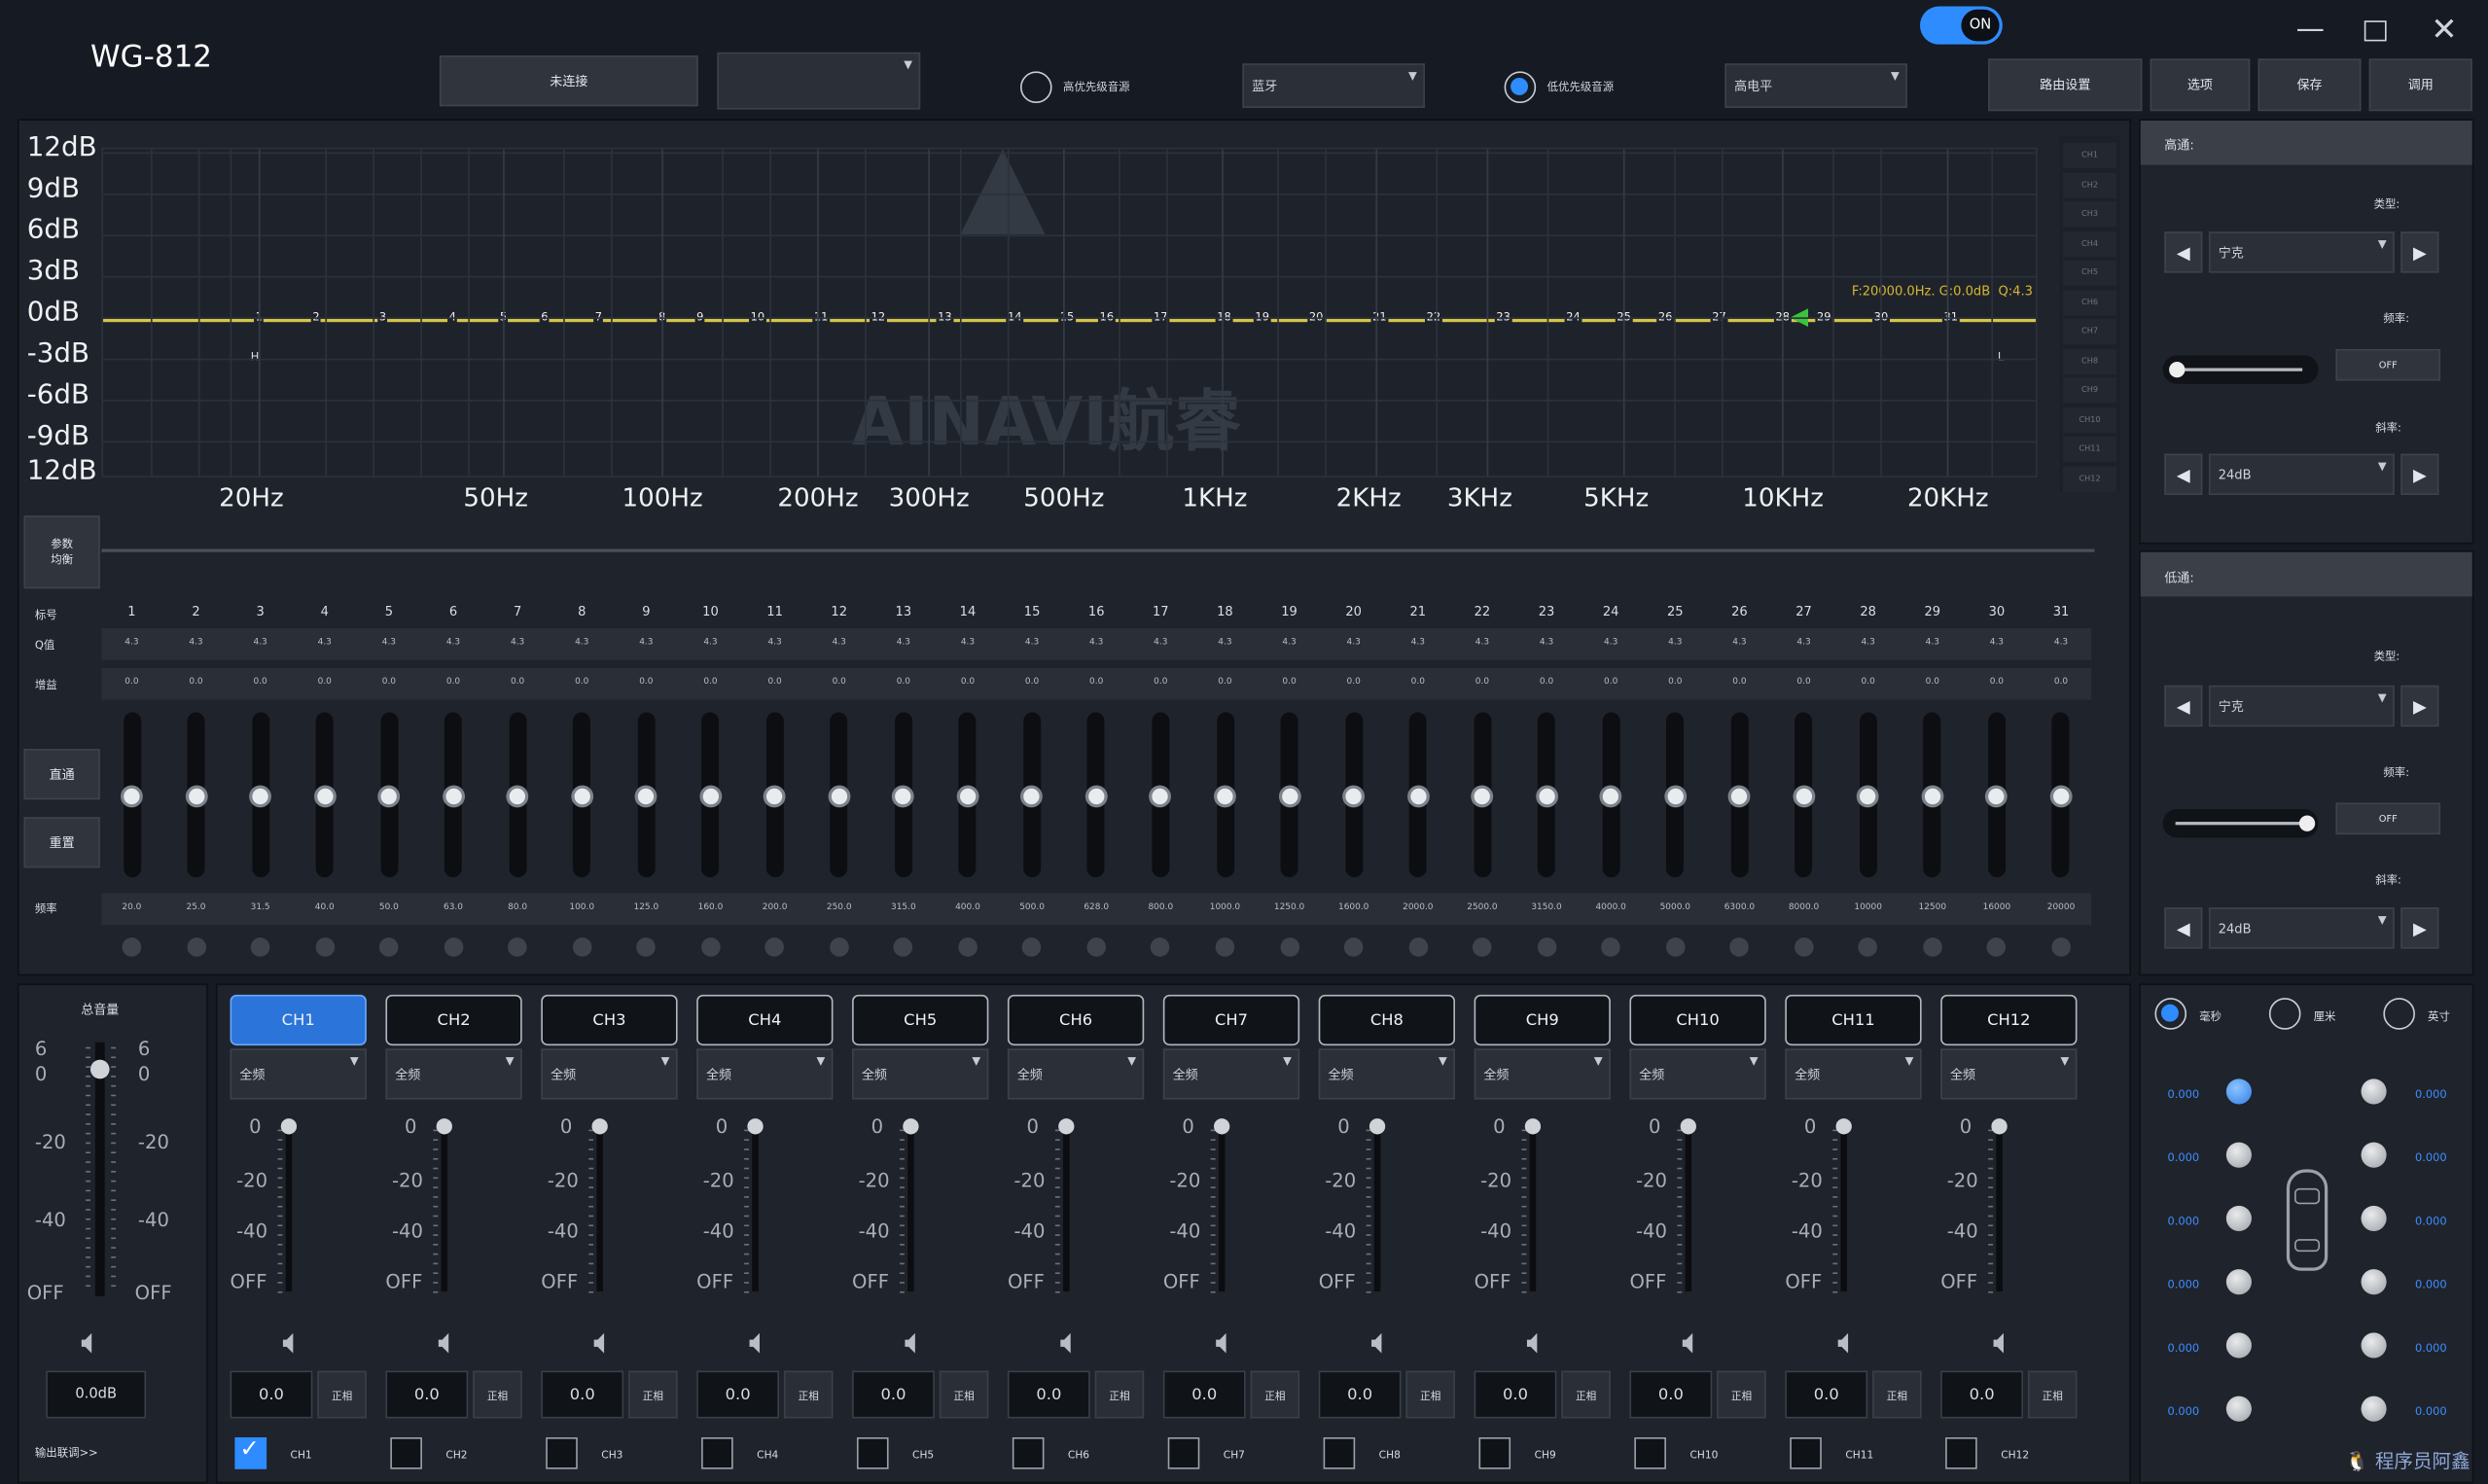 This screenshot has height=1484, width=2488. What do you see at coordinates (1543, 1020) in the screenshot?
I see `channel-select-ch9: CH9` at bounding box center [1543, 1020].